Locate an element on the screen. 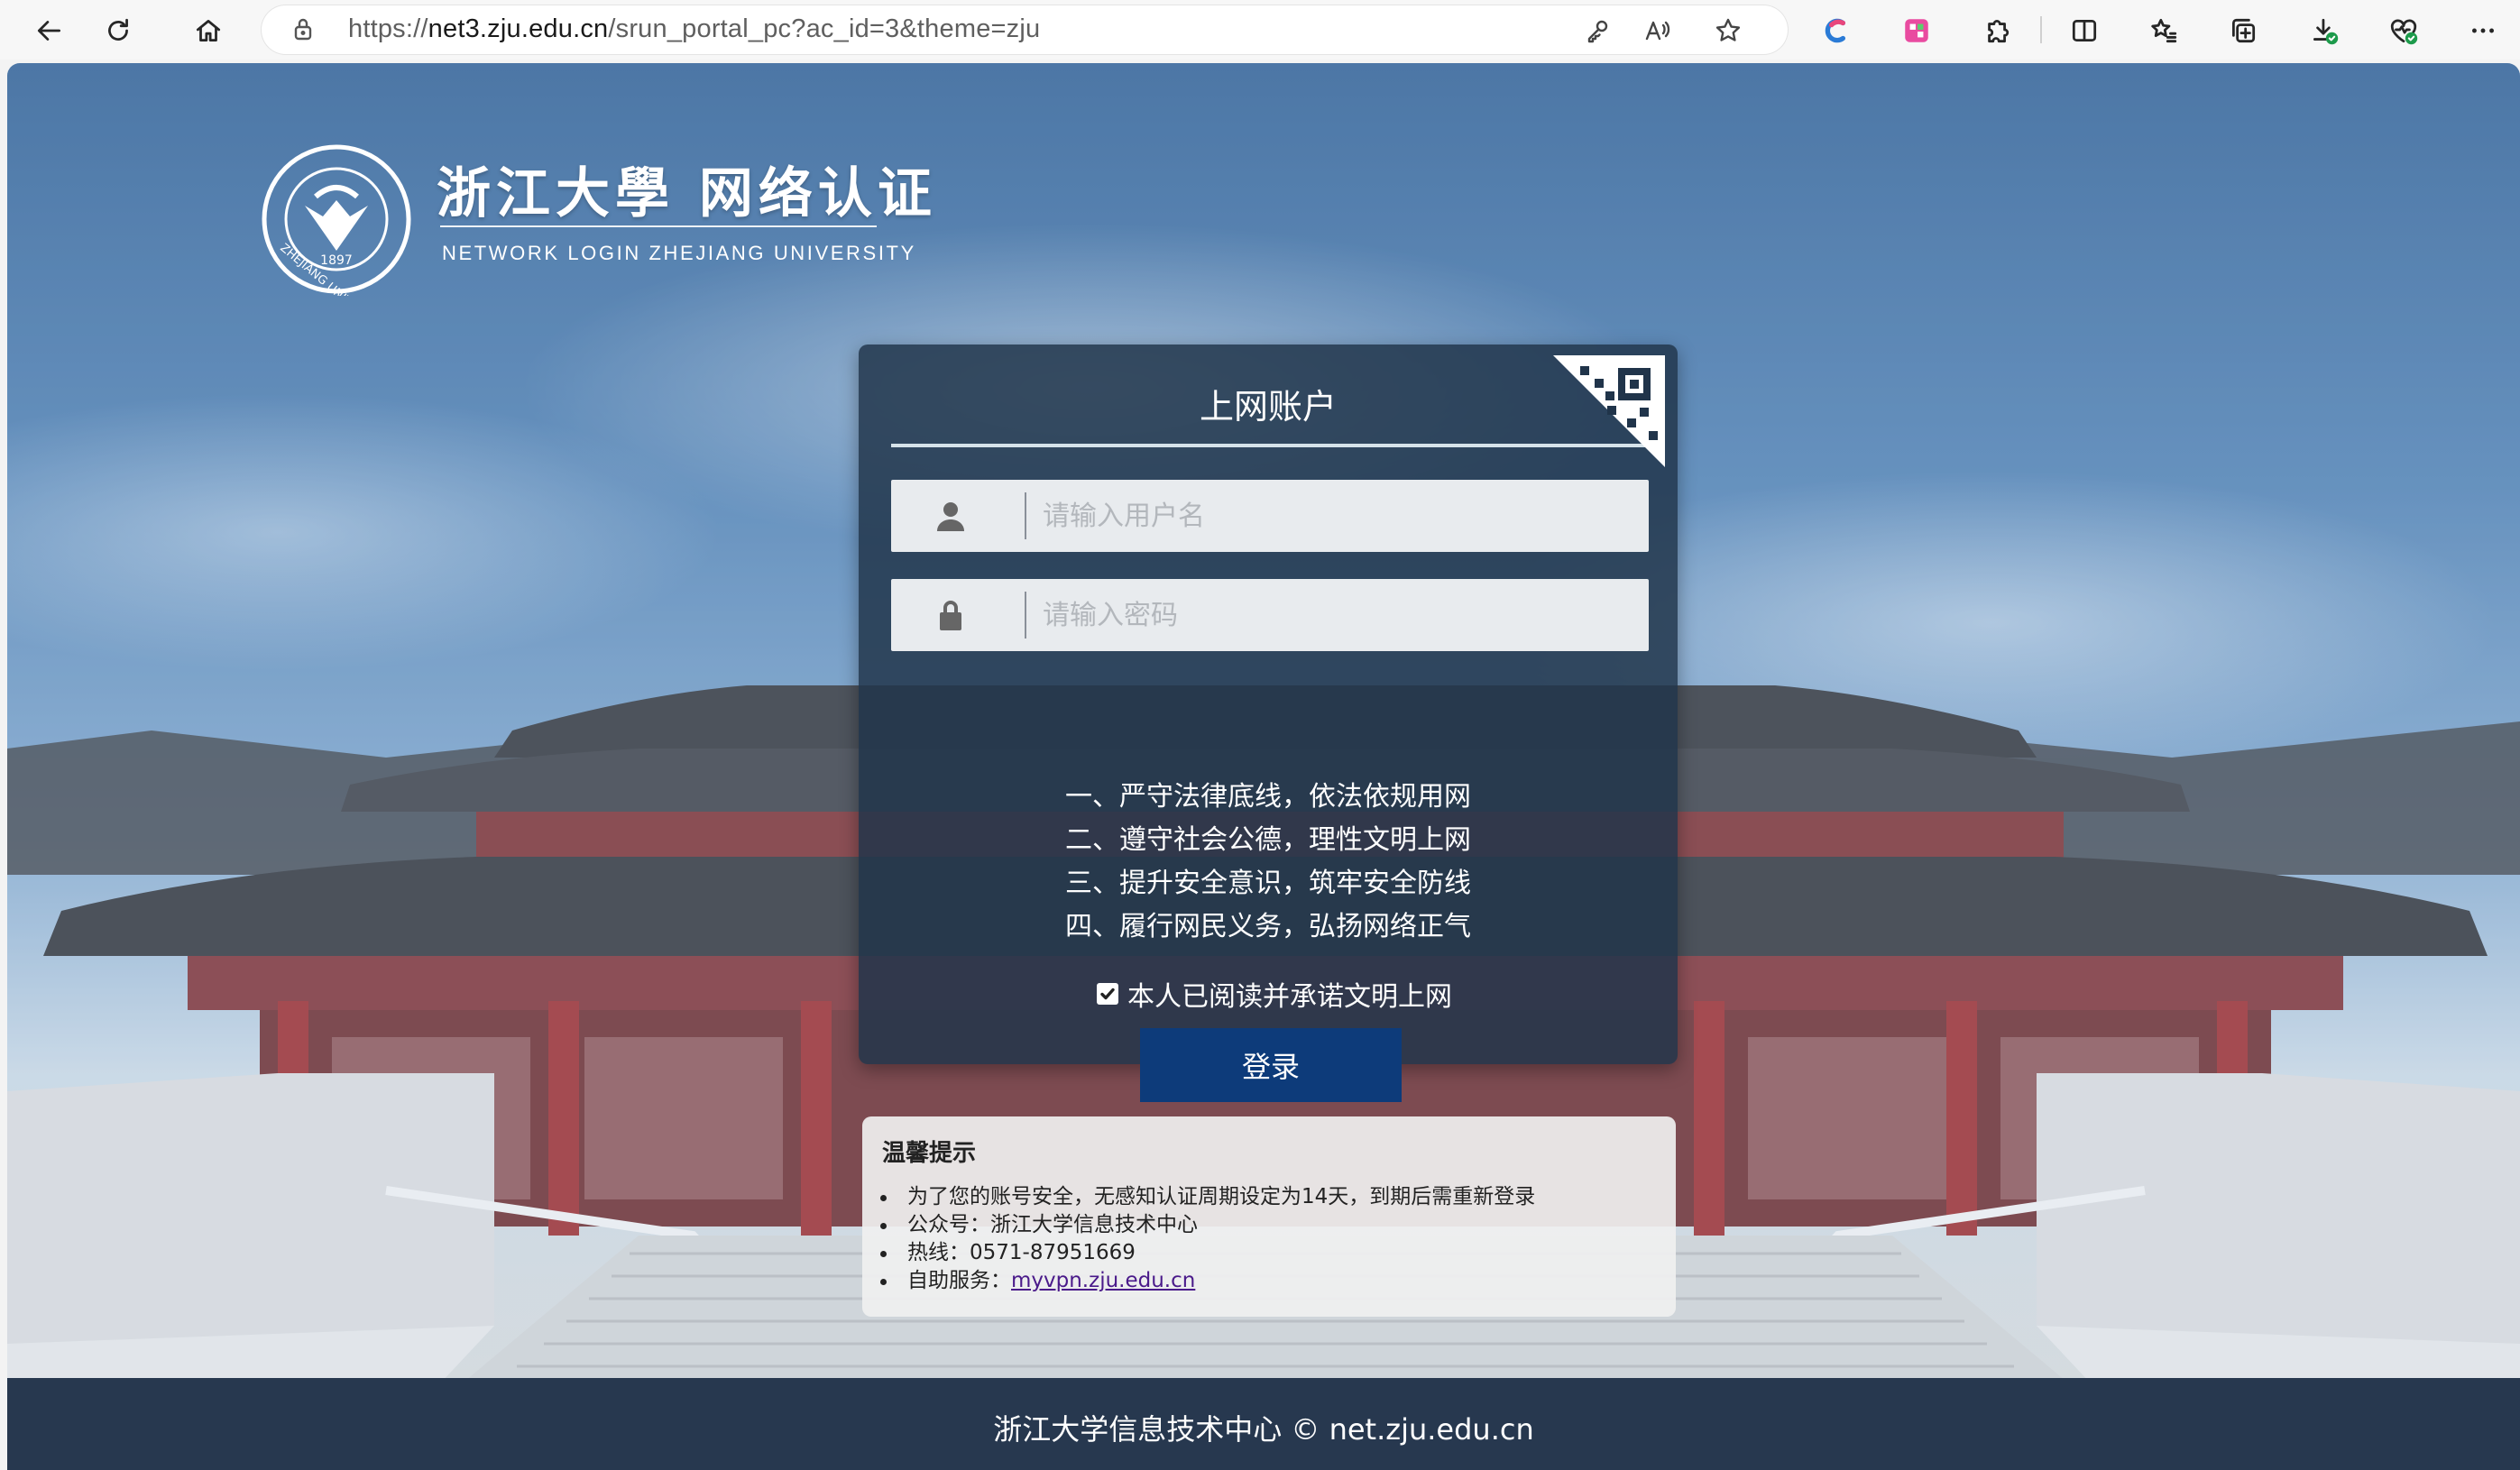  rule-item: 四、履行网民义务，弘扬网络正气 is located at coordinates (1268, 926).